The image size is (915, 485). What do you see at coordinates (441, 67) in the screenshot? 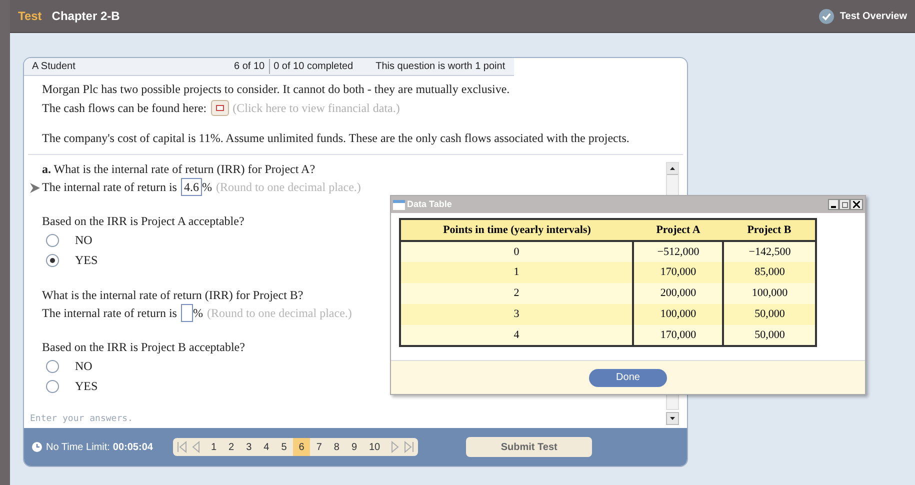
I see `point-value: This question is worth 1 point` at bounding box center [441, 67].